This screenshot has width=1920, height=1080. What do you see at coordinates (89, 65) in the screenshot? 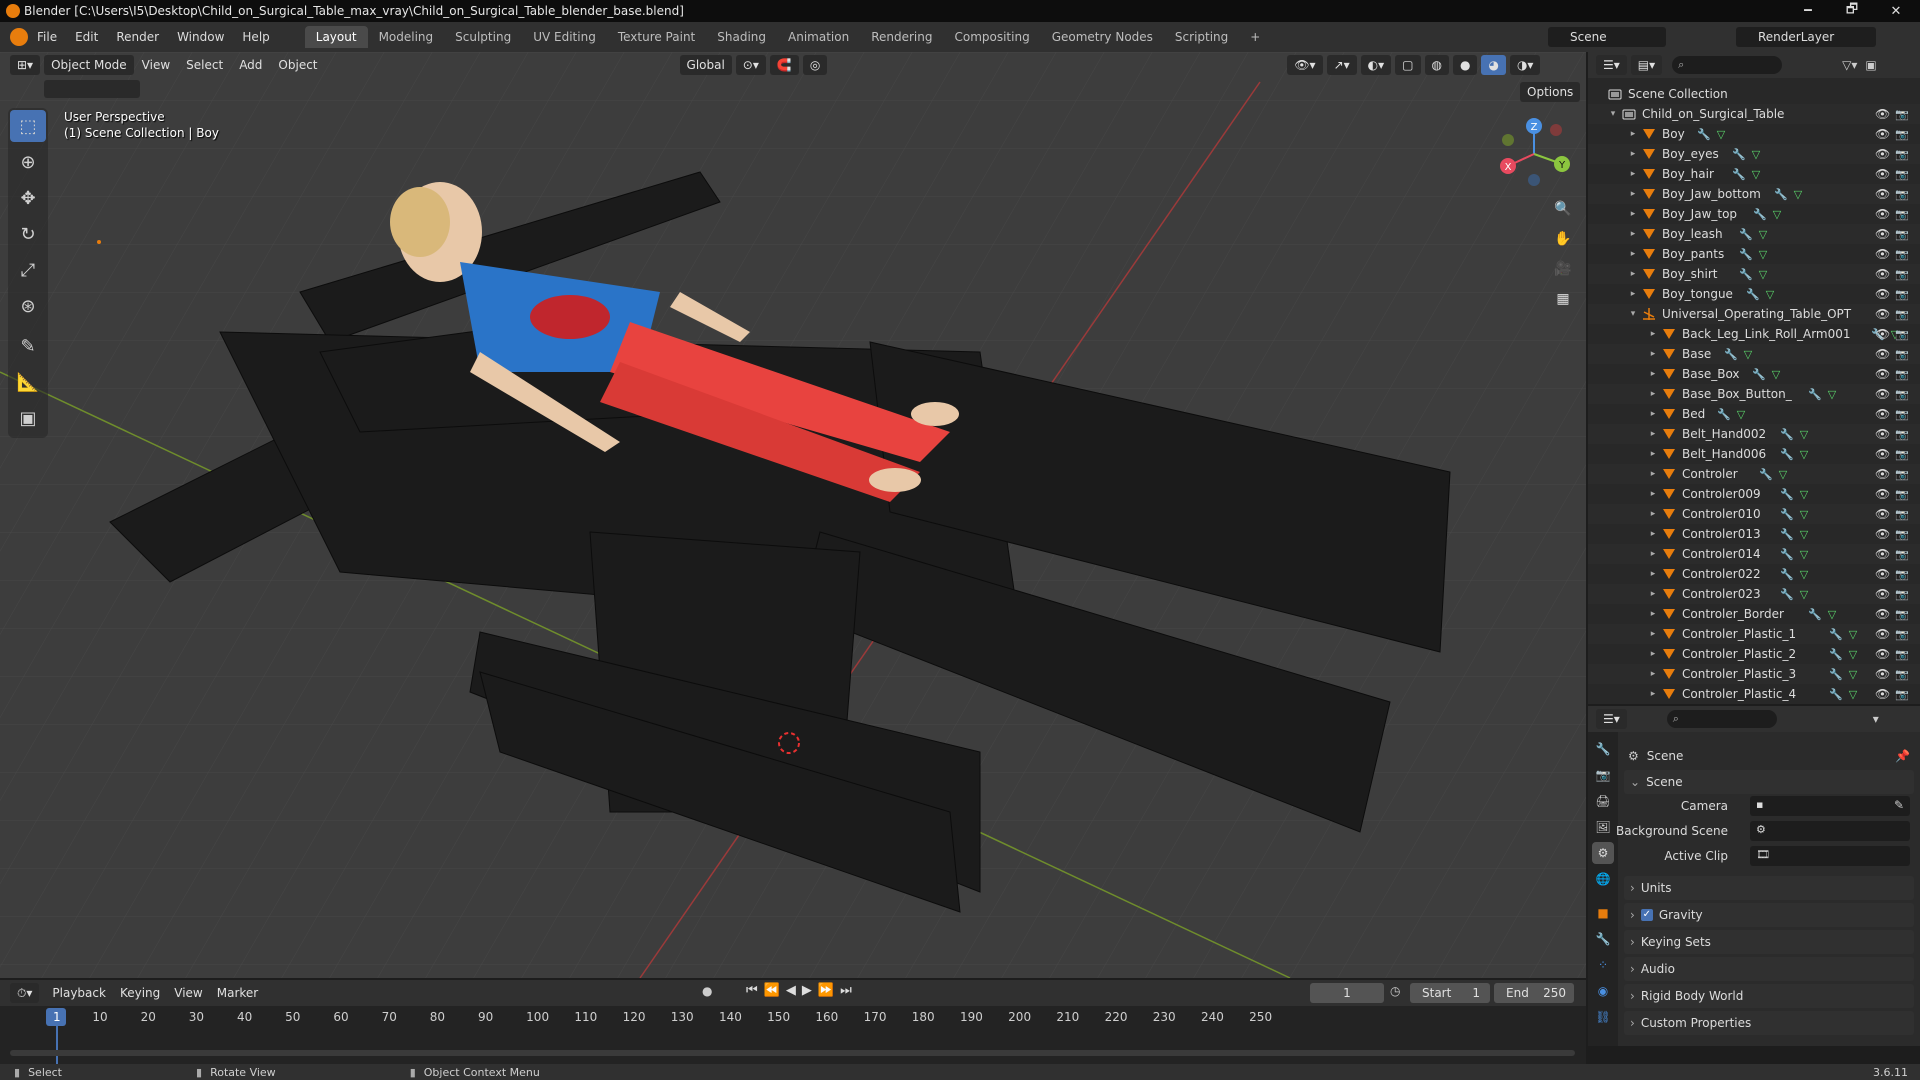
I see `object-mode-dropdown: Object Mode` at bounding box center [89, 65].